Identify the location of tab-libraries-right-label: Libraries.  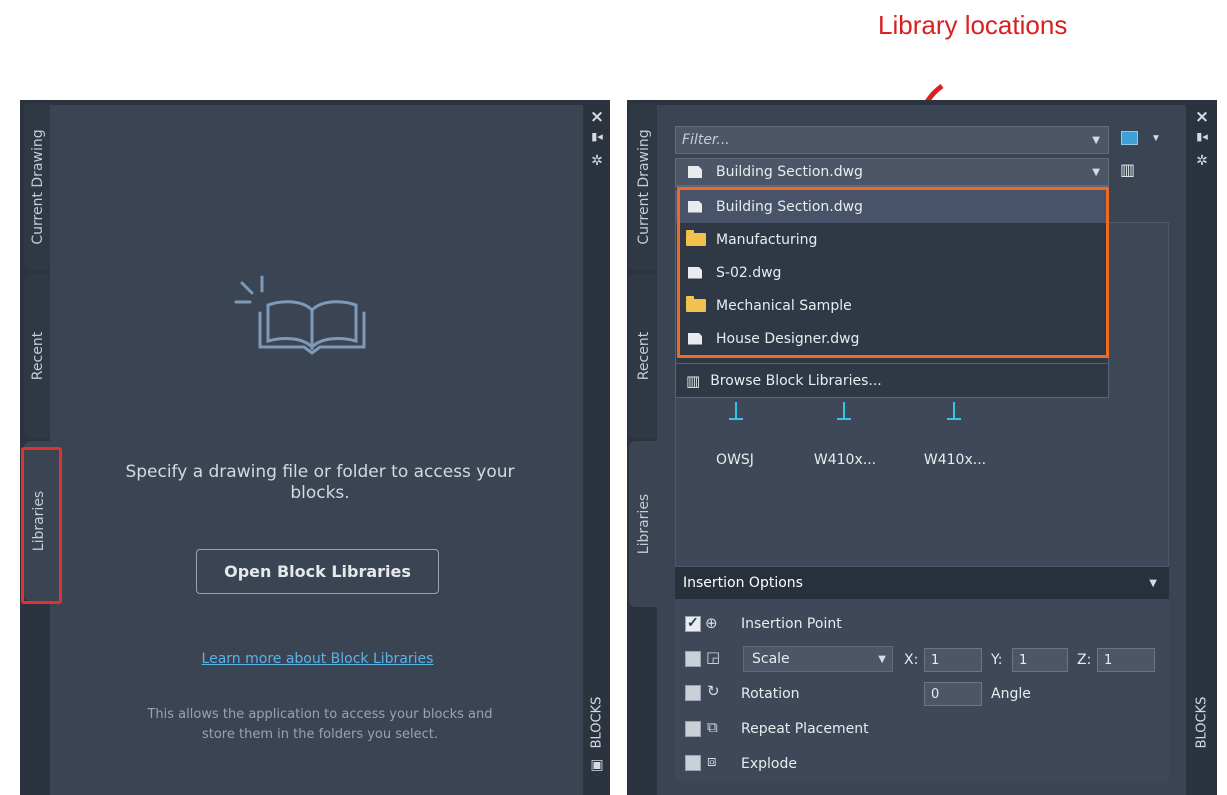
(644, 524).